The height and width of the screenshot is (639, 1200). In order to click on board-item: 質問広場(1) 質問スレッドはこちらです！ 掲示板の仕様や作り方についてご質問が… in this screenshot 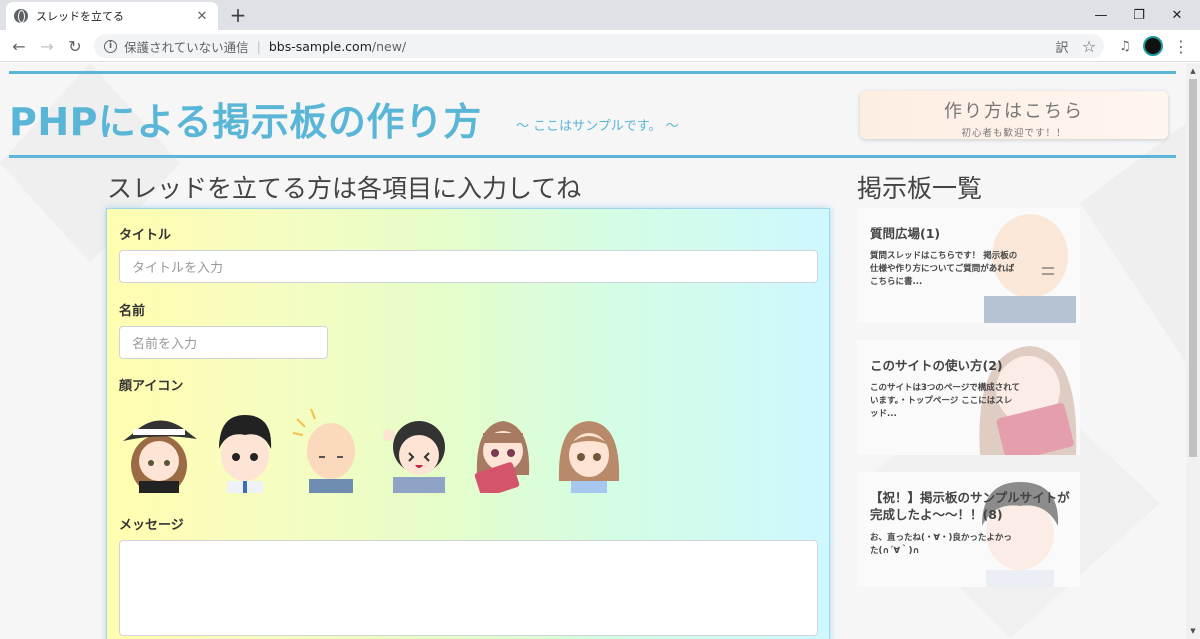, I will do `click(968, 265)`.